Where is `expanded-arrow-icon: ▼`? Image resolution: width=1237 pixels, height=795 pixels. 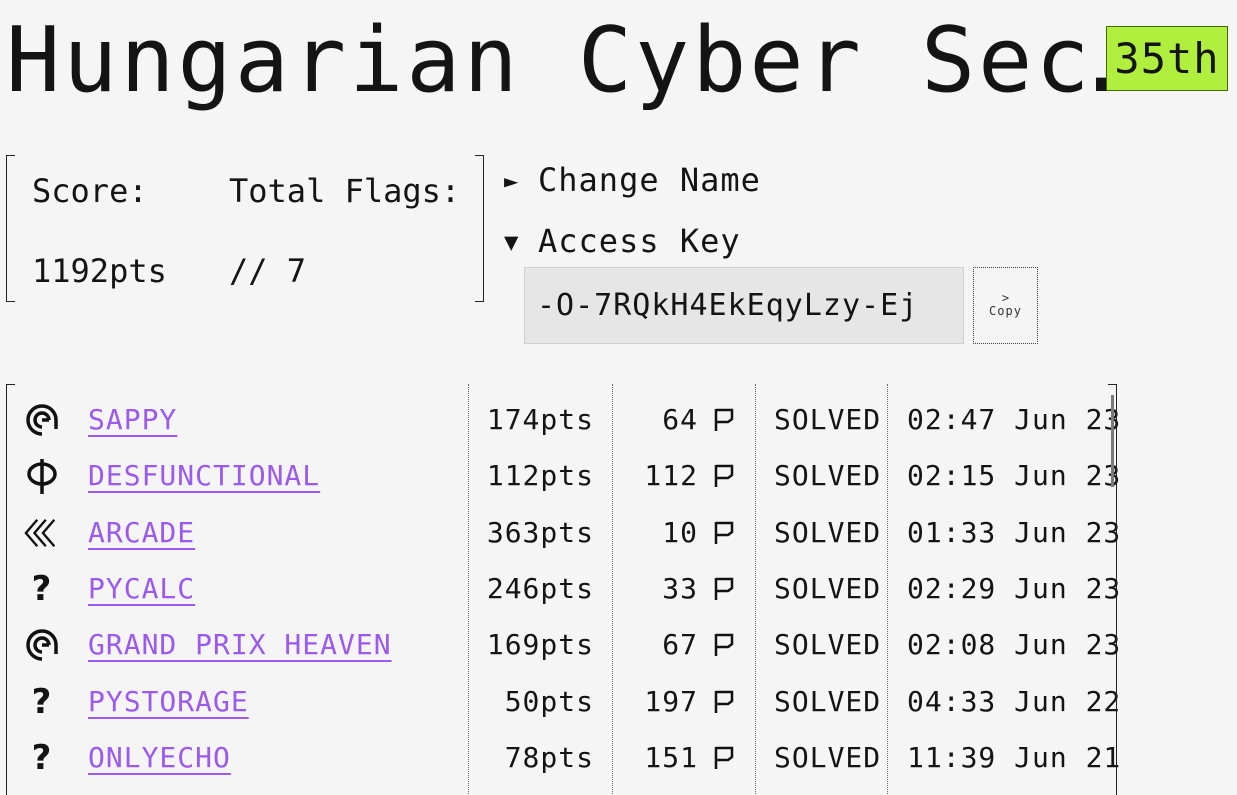 expanded-arrow-icon: ▼ is located at coordinates (512, 242).